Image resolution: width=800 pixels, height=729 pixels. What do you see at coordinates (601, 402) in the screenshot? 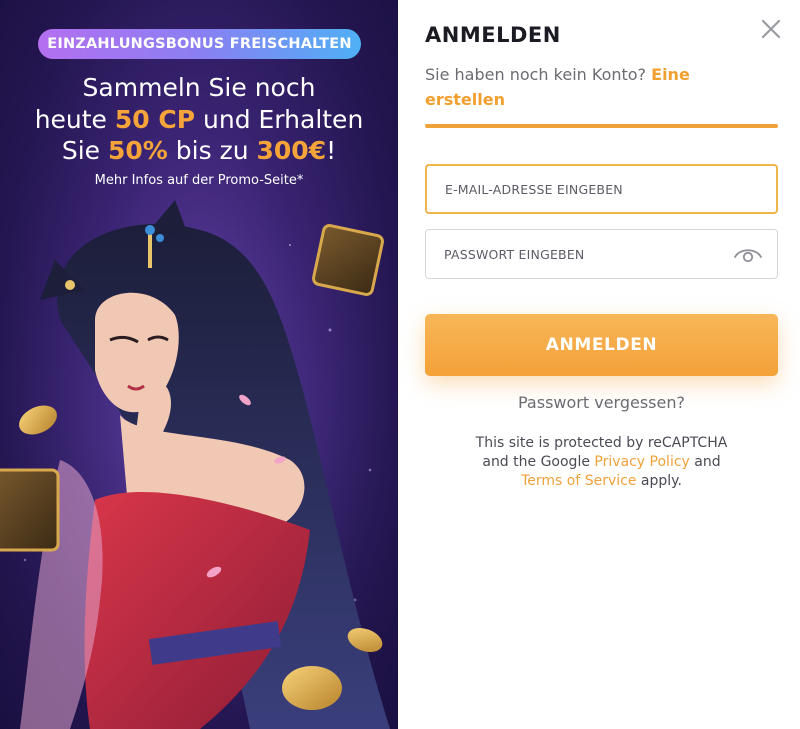
I see `forgot-password-link: Passwort vergessen?` at bounding box center [601, 402].